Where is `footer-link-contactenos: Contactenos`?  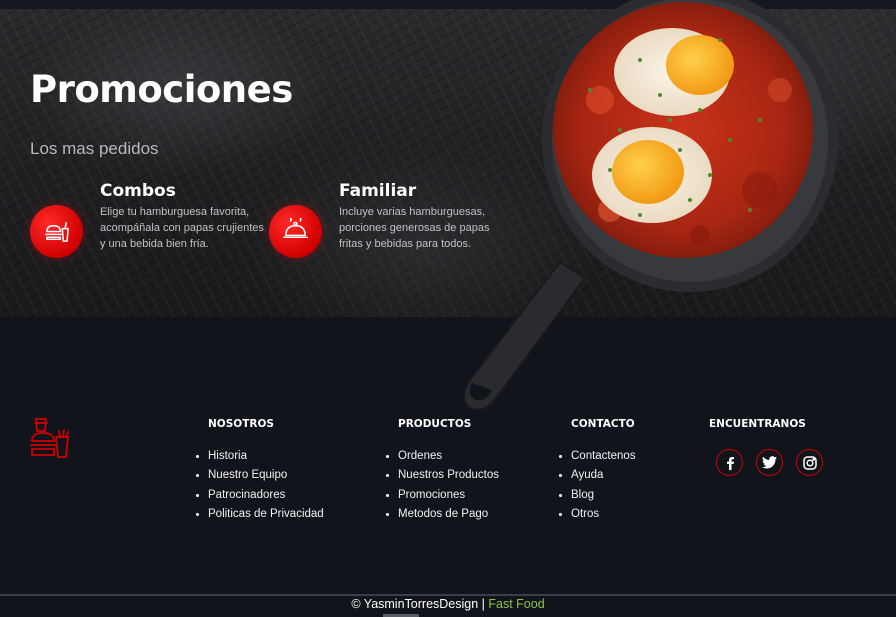 footer-link-contactenos: Contactenos is located at coordinates (603, 456).